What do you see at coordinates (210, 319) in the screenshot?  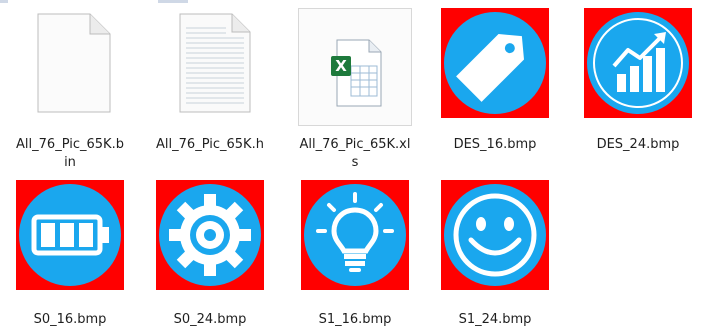 I see `file-label: S0_24.bmp` at bounding box center [210, 319].